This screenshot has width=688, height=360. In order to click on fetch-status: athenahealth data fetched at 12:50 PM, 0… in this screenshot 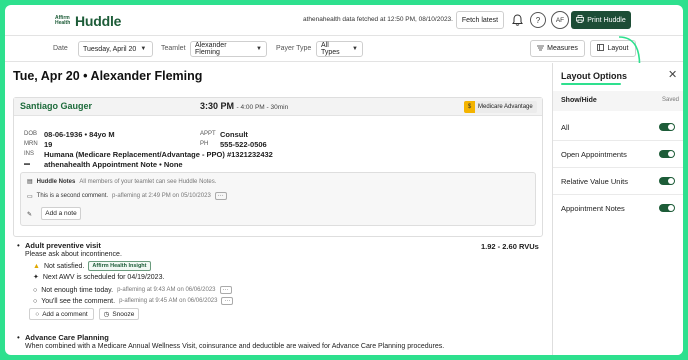, I will do `click(378, 19)`.